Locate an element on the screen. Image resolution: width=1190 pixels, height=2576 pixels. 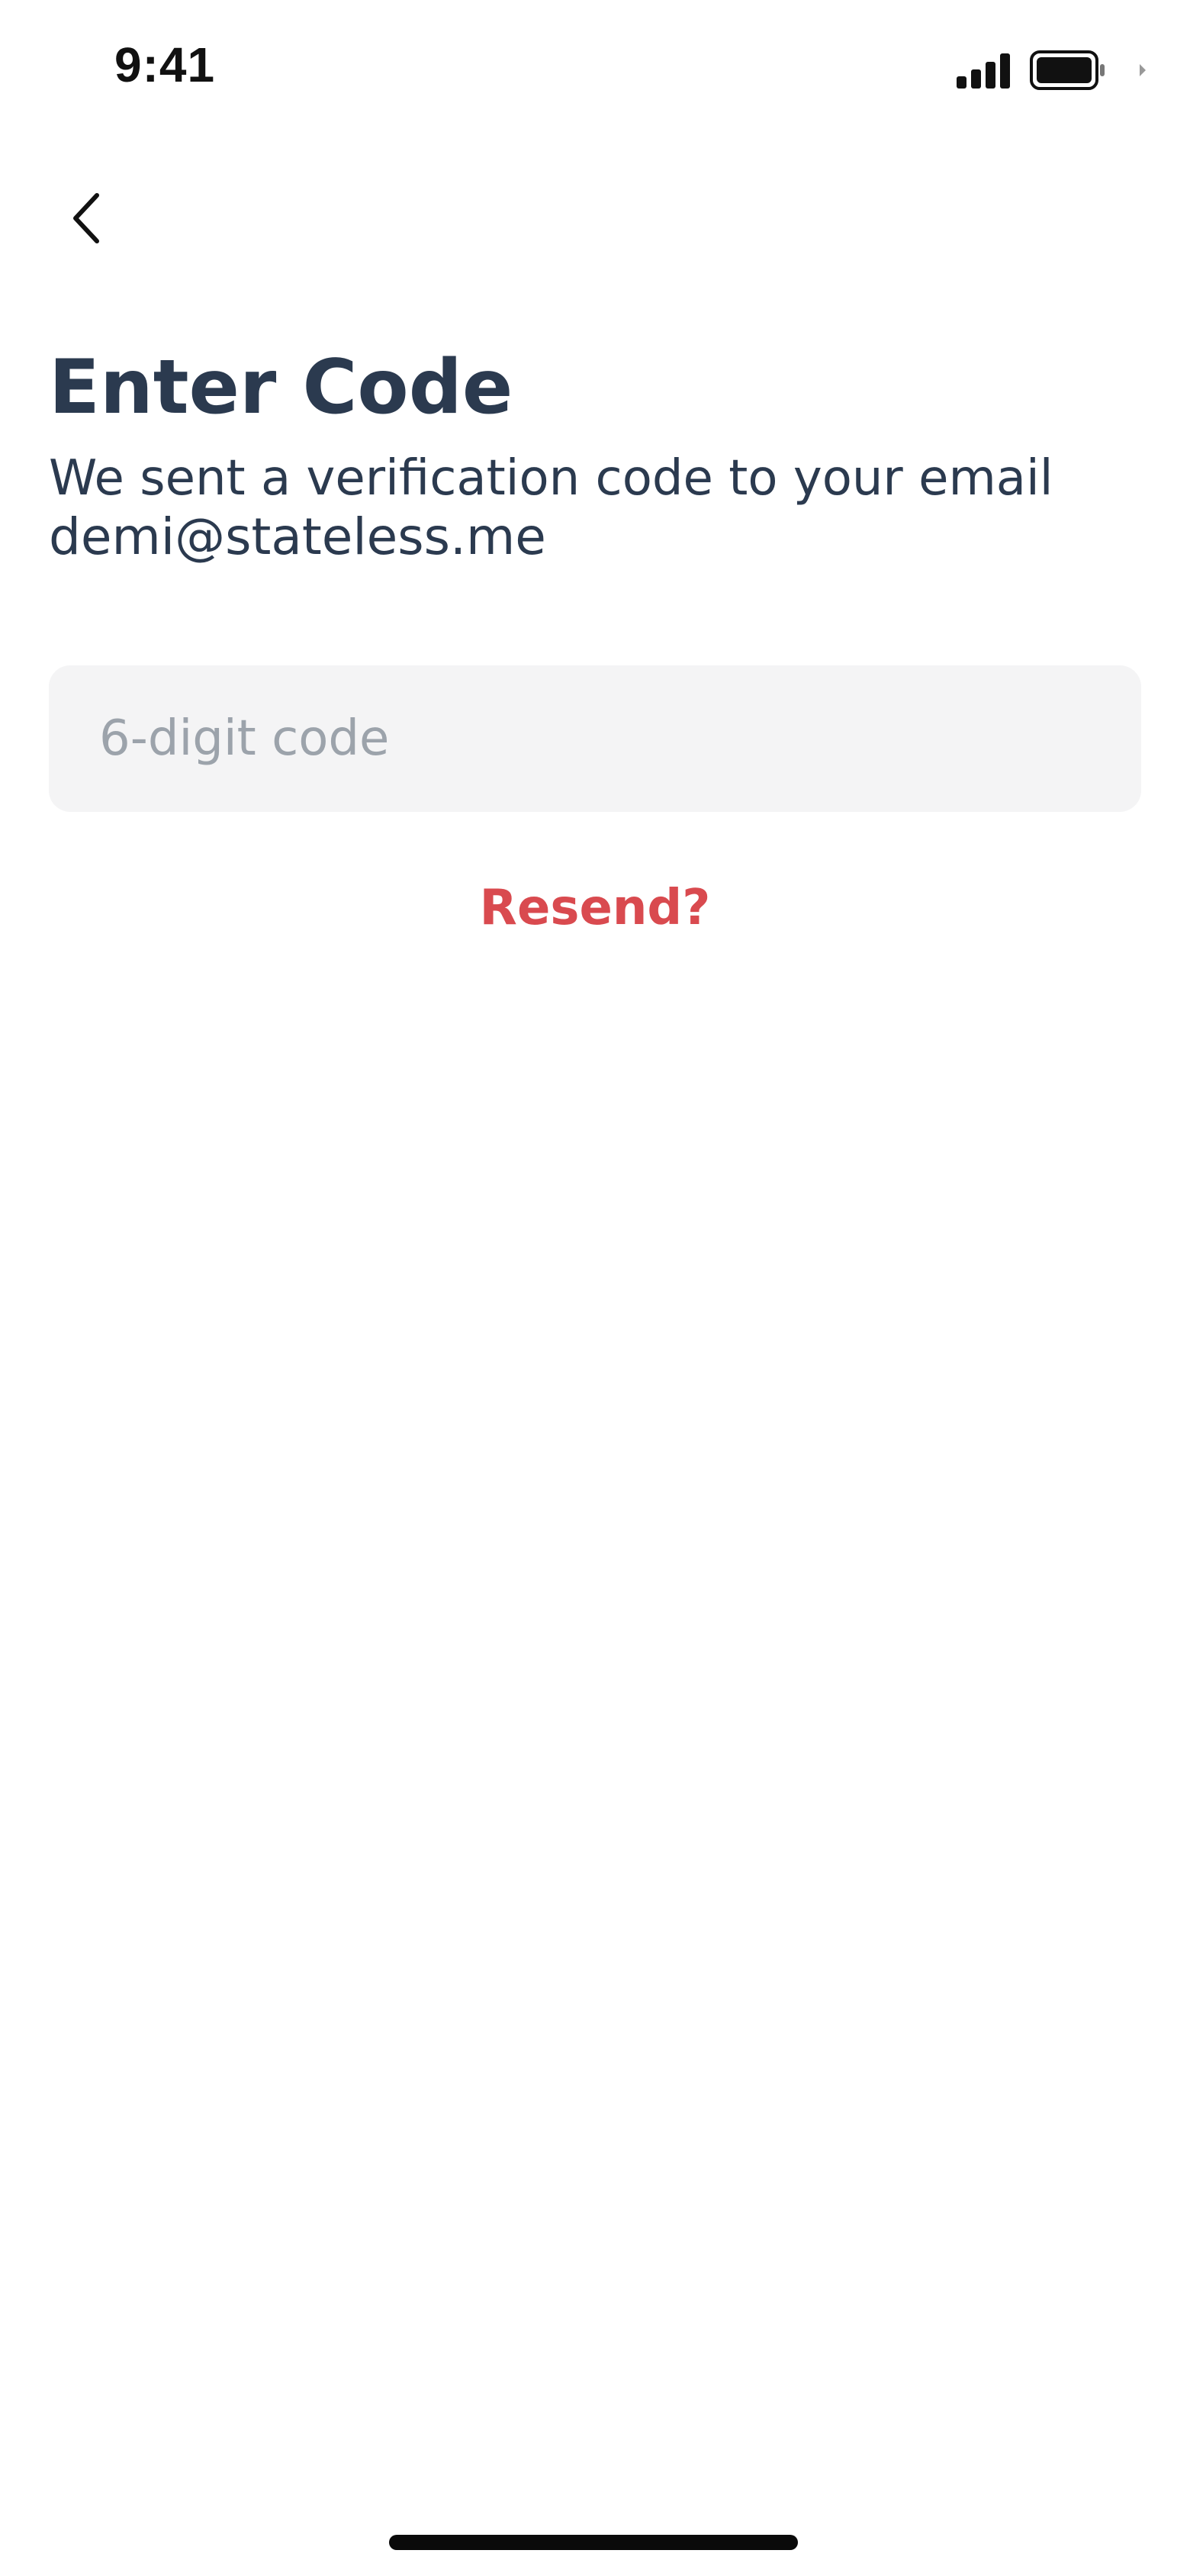
page-title: Enter Code is located at coordinates (281, 387).